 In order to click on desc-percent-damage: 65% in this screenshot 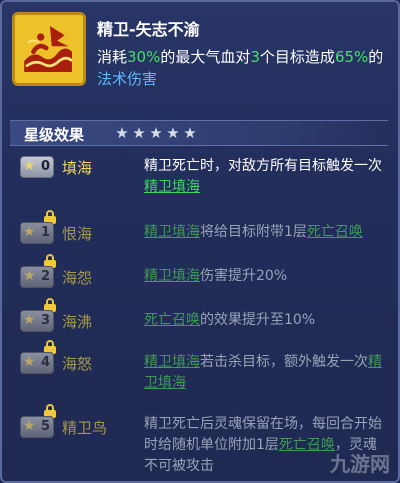, I will do `click(351, 57)`.